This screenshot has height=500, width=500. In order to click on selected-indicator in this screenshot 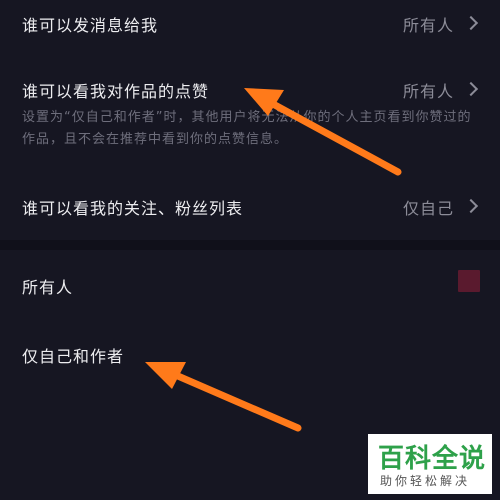, I will do `click(469, 281)`.